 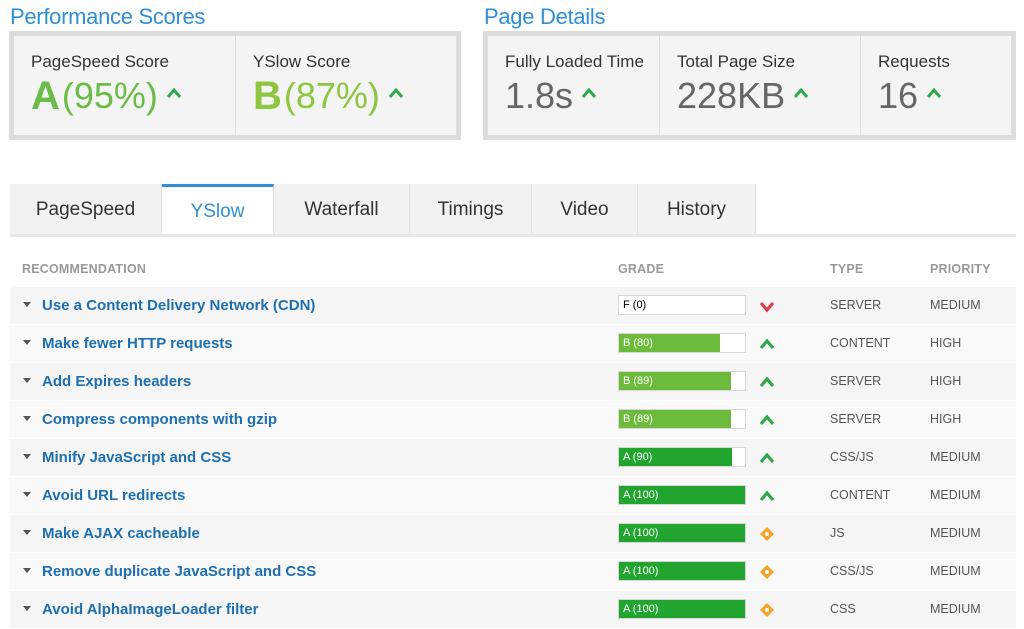 I want to click on pagespeed-grade-letter: A, so click(x=45, y=95).